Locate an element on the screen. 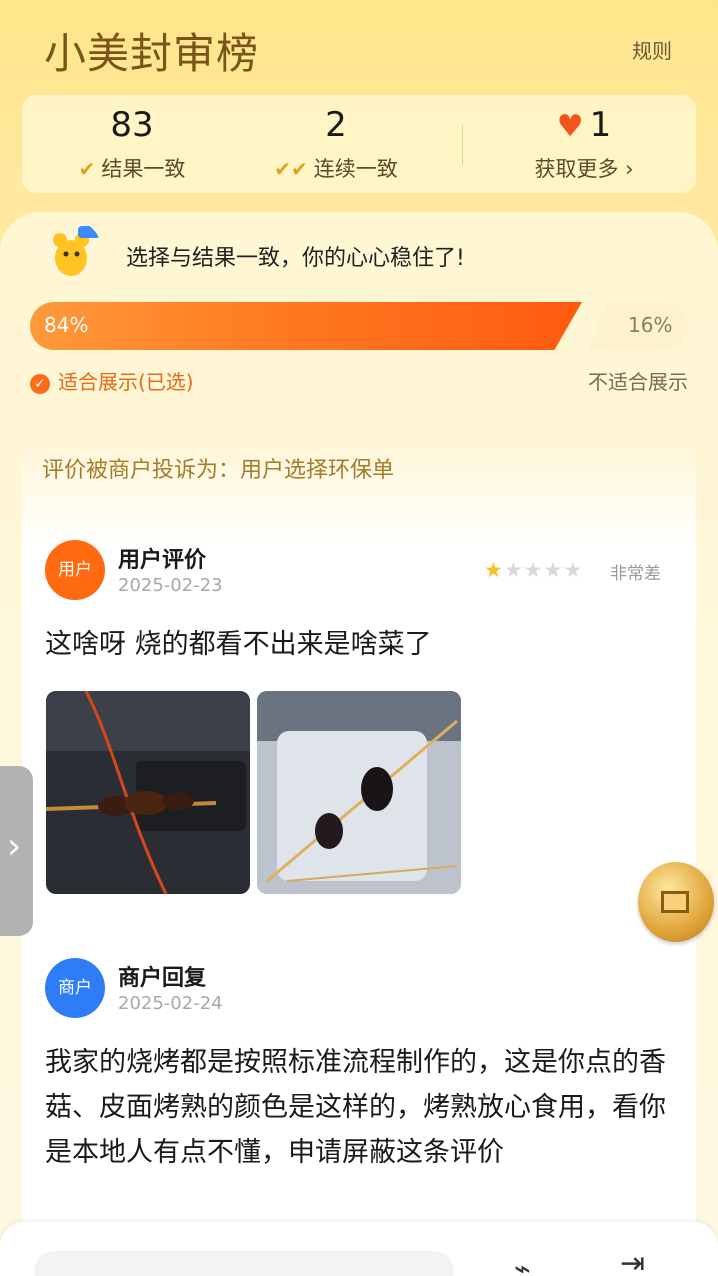 This screenshot has height=1276, width=718. vote-headline: 选择与结果一致，你的心心稳住了! is located at coordinates (295, 258).